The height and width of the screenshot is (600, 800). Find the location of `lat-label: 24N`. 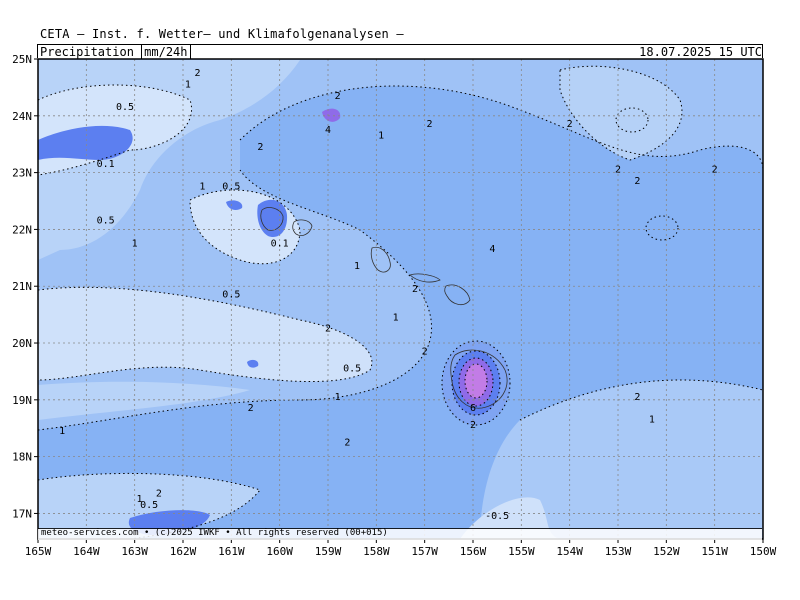

lat-label: 24N is located at coordinates (22, 116).